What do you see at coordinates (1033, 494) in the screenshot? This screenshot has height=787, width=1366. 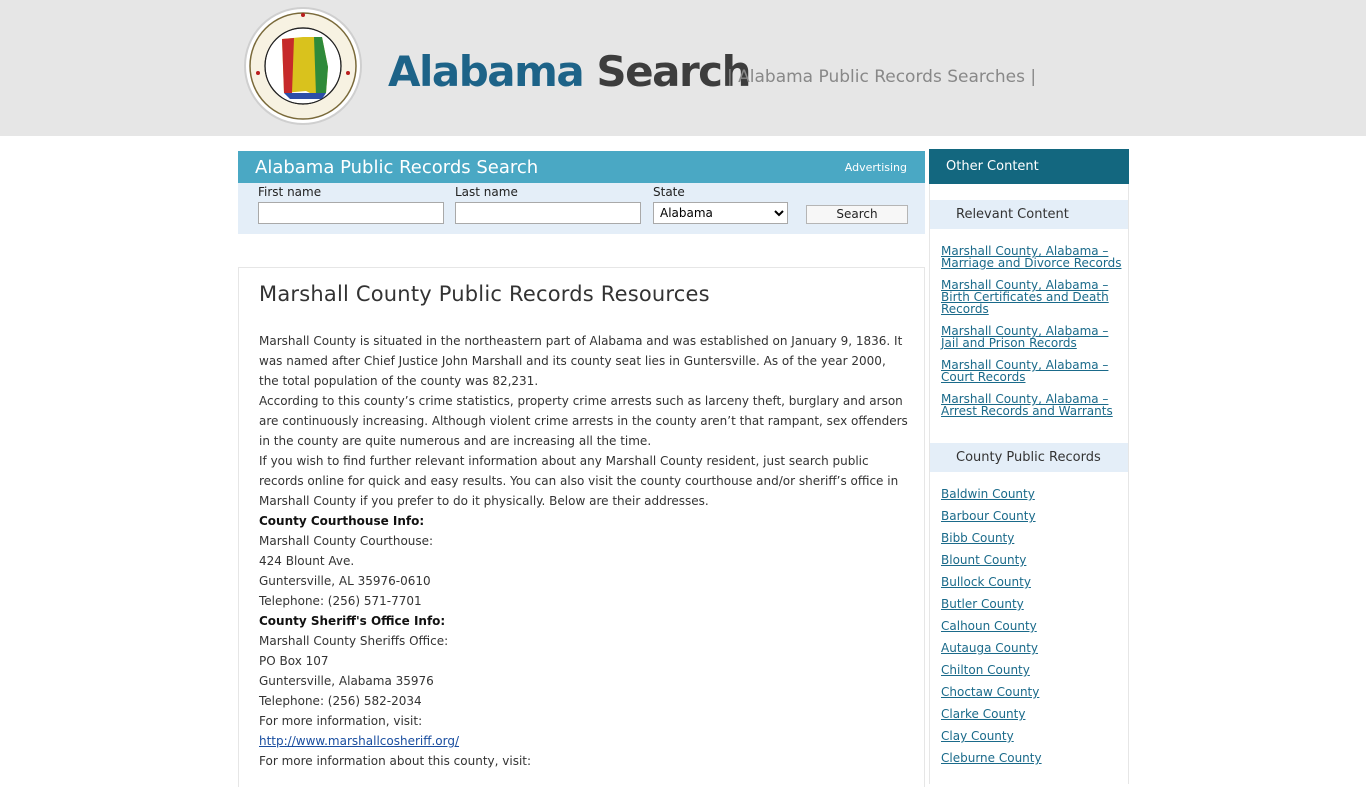 I see `county-link: Baldwin County` at bounding box center [1033, 494].